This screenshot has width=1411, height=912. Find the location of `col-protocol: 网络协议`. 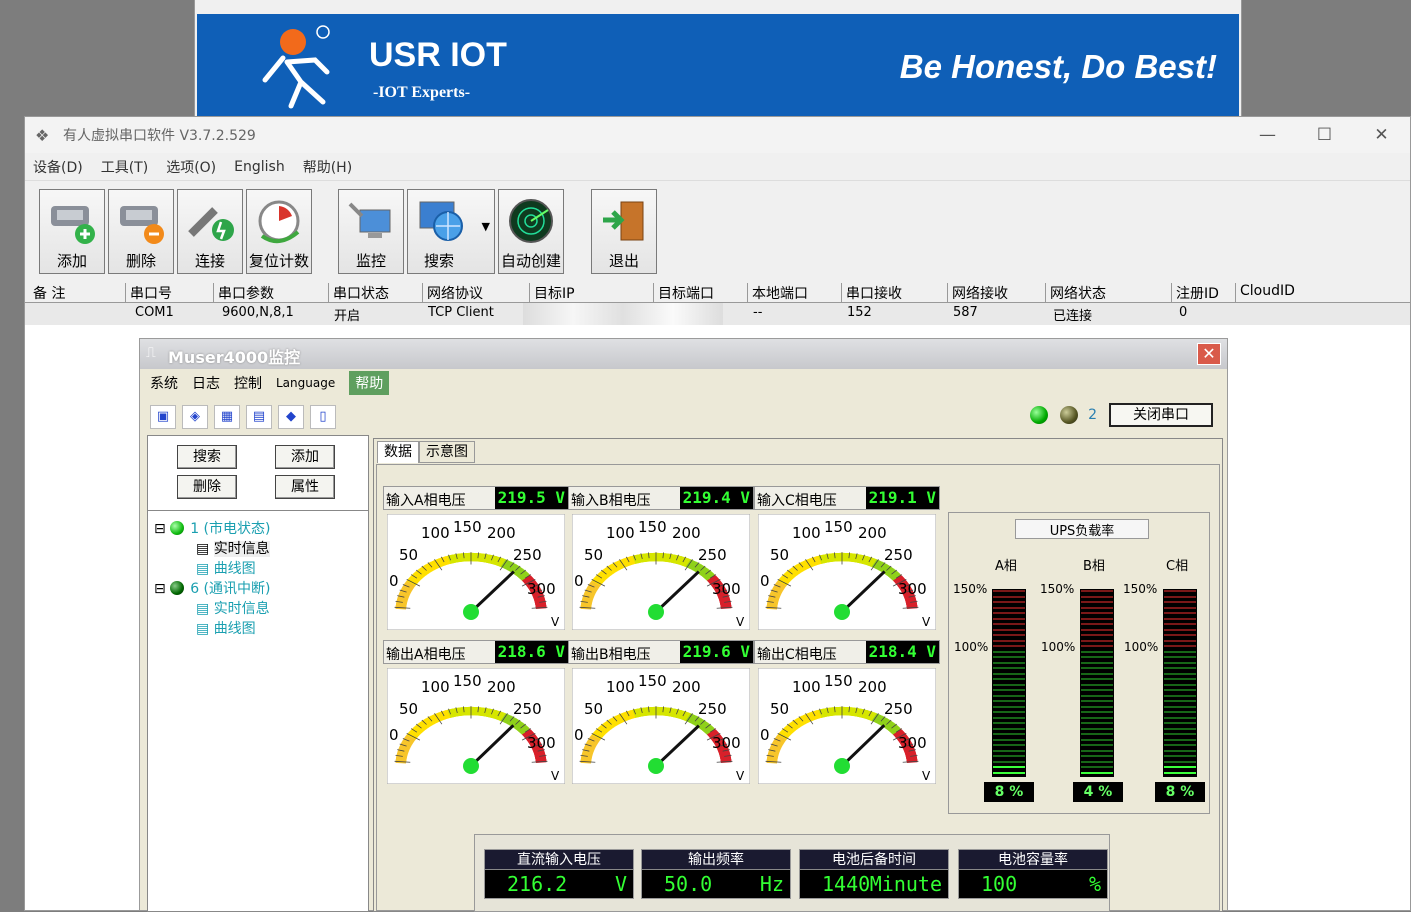

col-protocol: 网络协议 is located at coordinates (452, 293).